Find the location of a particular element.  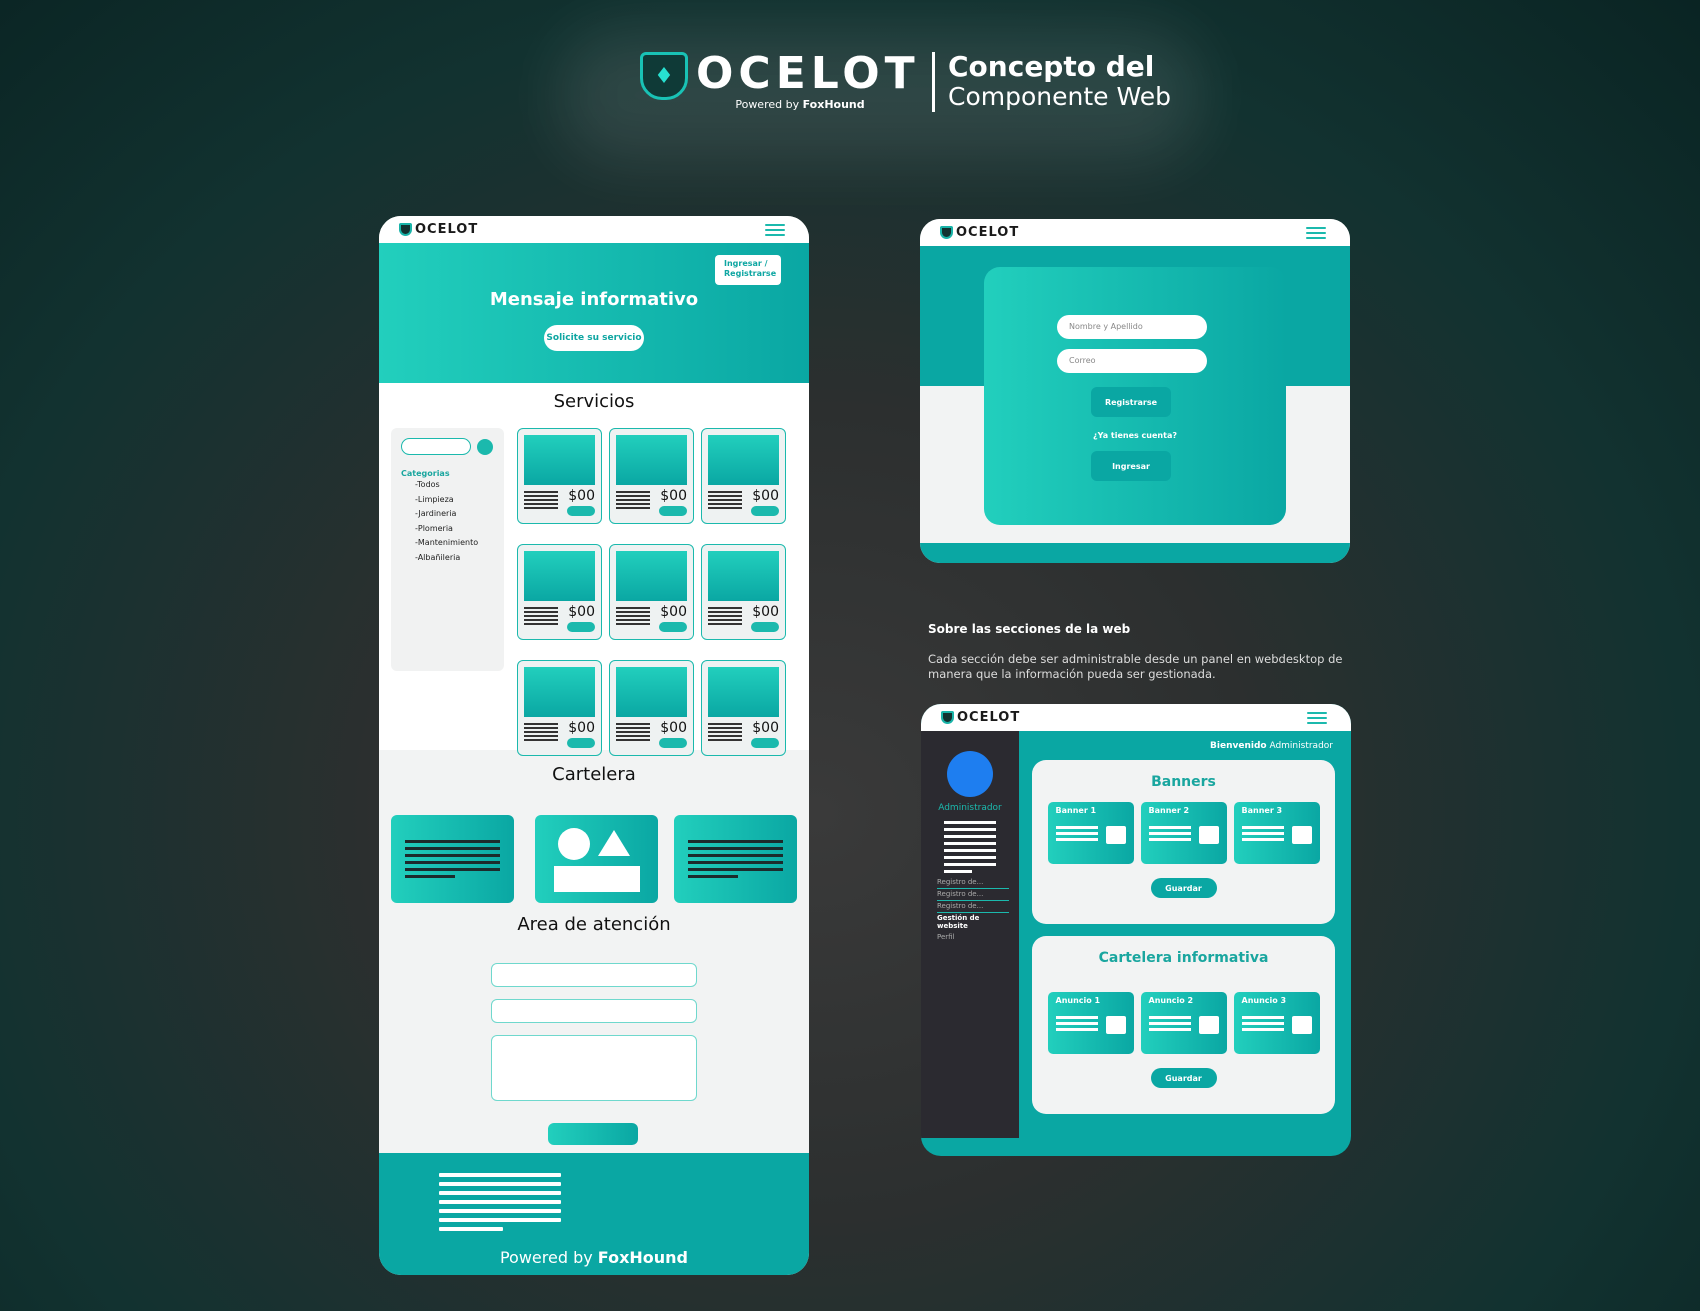

contact-email-input is located at coordinates (594, 1011).